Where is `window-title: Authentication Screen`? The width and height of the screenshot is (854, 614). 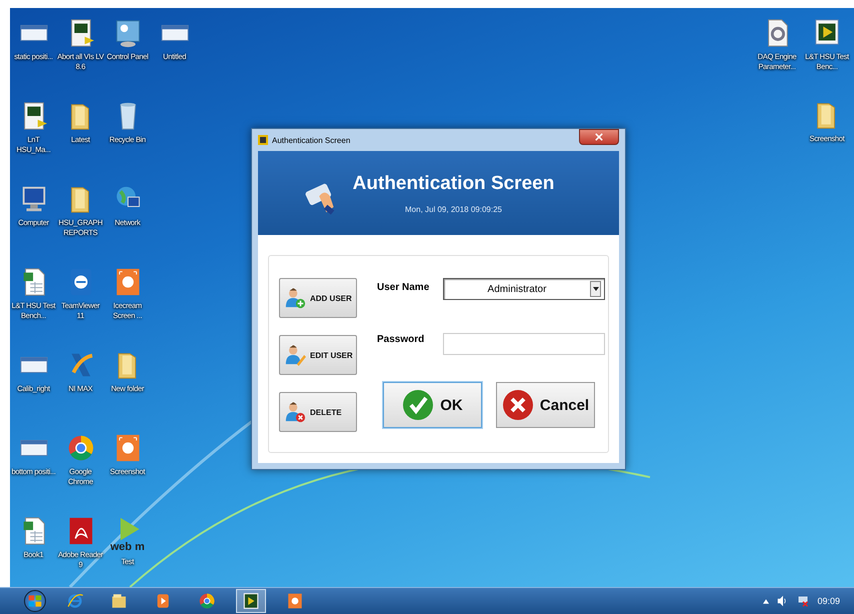
window-title: Authentication Screen is located at coordinates (312, 140).